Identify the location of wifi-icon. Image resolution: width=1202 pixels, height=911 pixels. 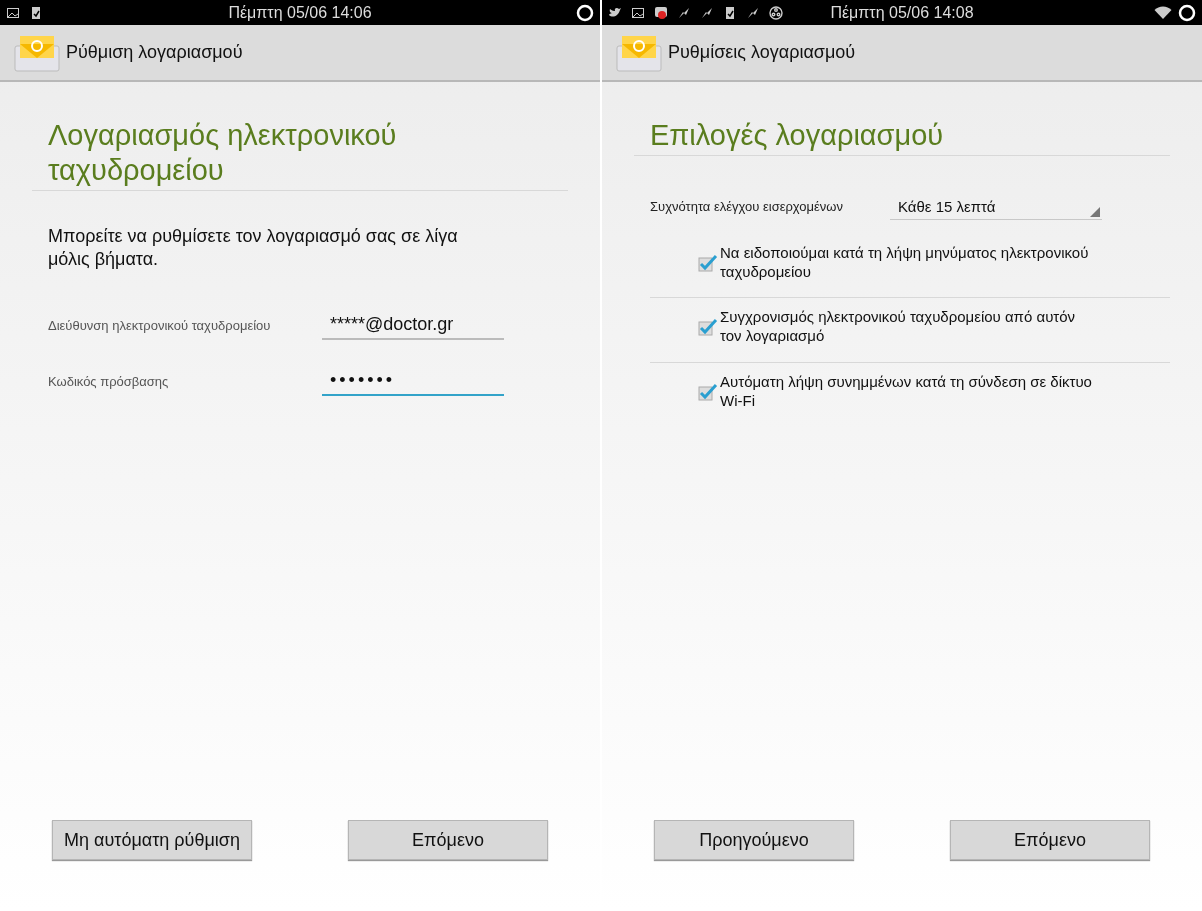
(1163, 12).